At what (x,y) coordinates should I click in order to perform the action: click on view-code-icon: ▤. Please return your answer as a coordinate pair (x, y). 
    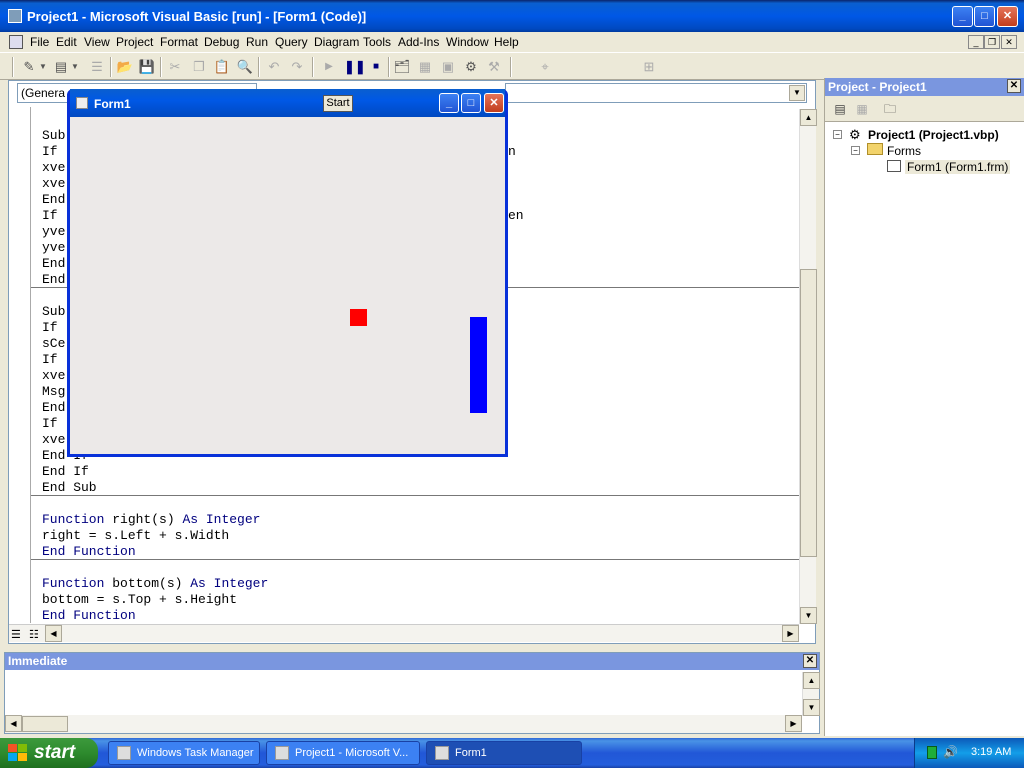
    Looking at the image, I should click on (840, 109).